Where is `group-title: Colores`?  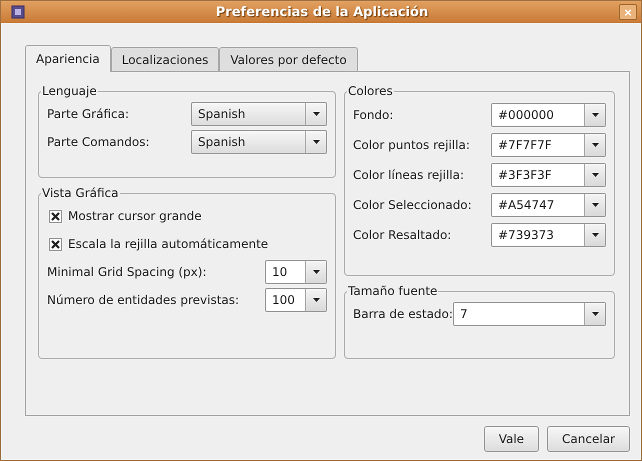
group-title: Colores is located at coordinates (370, 91).